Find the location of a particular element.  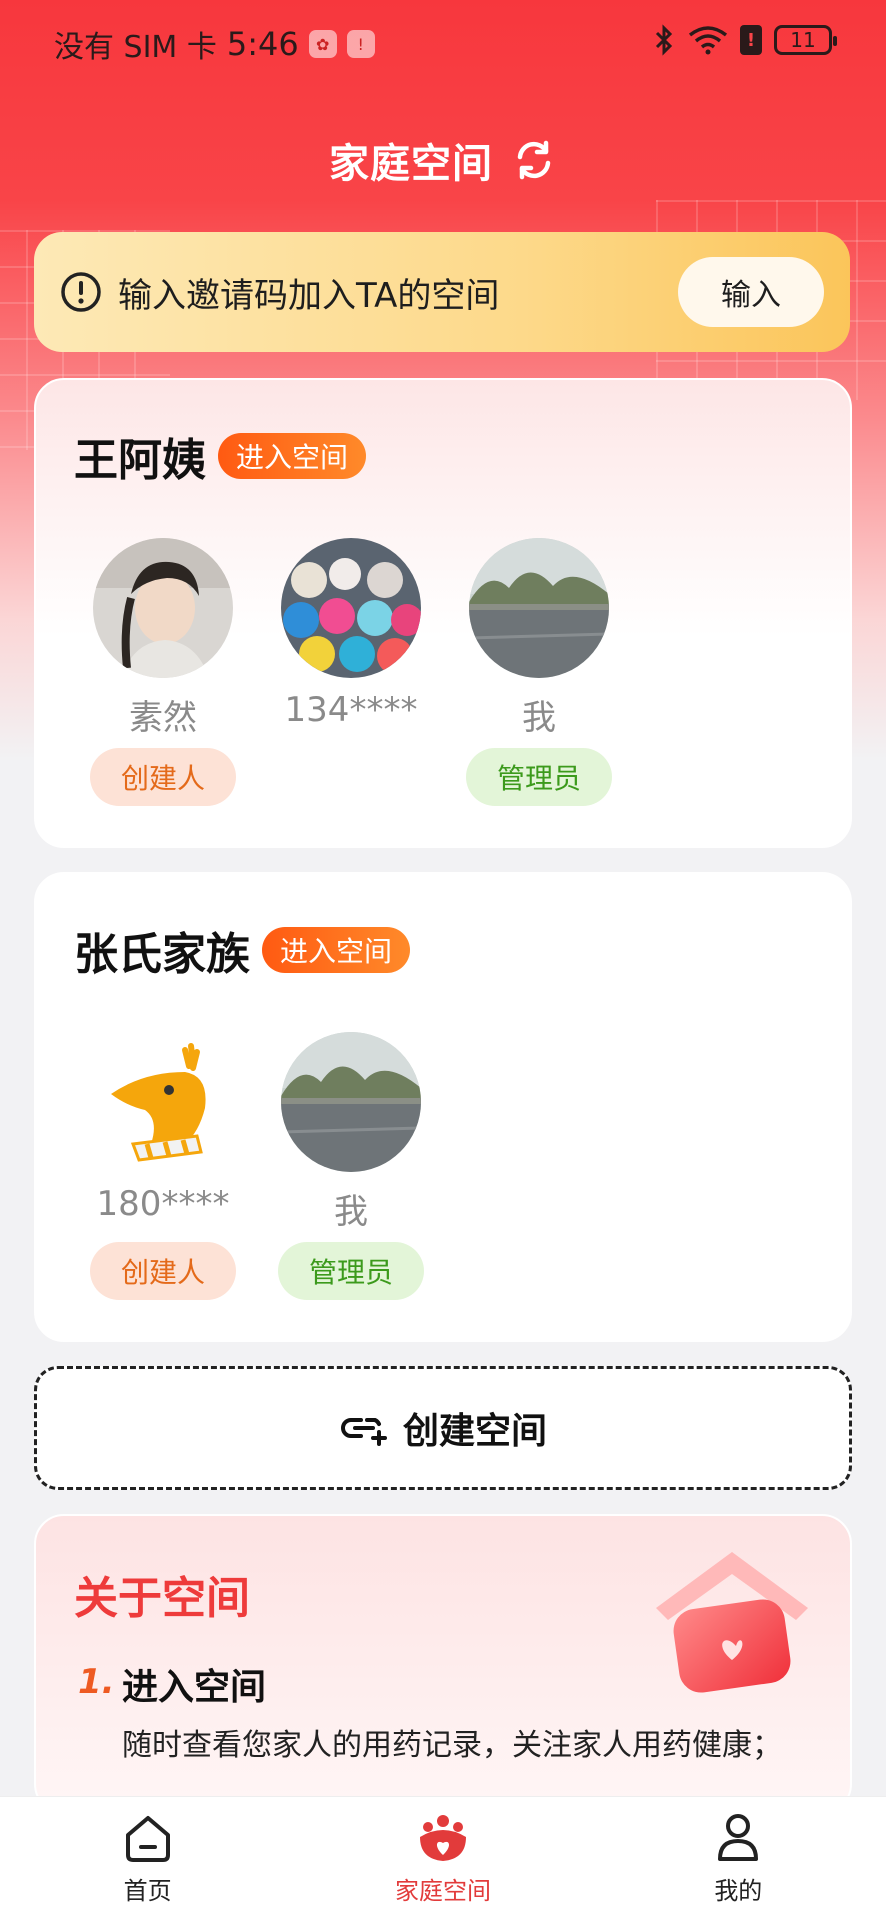

page-header: 家庭空间 is located at coordinates (443, 160).